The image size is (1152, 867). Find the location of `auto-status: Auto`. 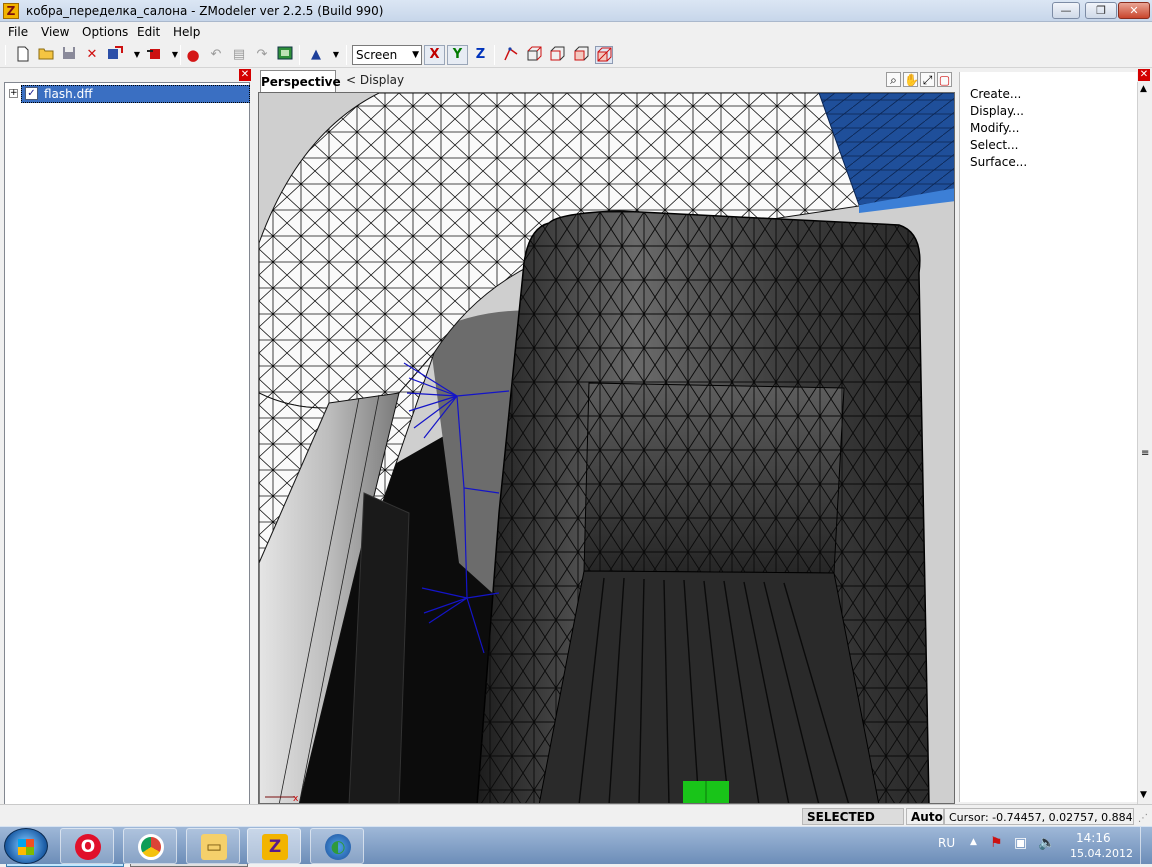

auto-status: Auto is located at coordinates (925, 816).